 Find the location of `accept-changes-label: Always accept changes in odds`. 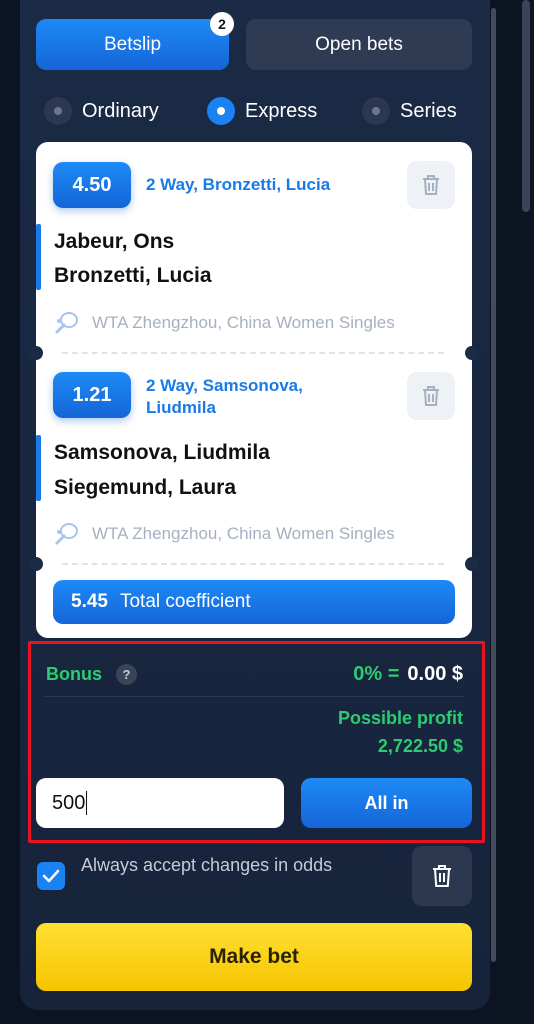

accept-changes-label: Always accept changes in odds is located at coordinates (207, 865).